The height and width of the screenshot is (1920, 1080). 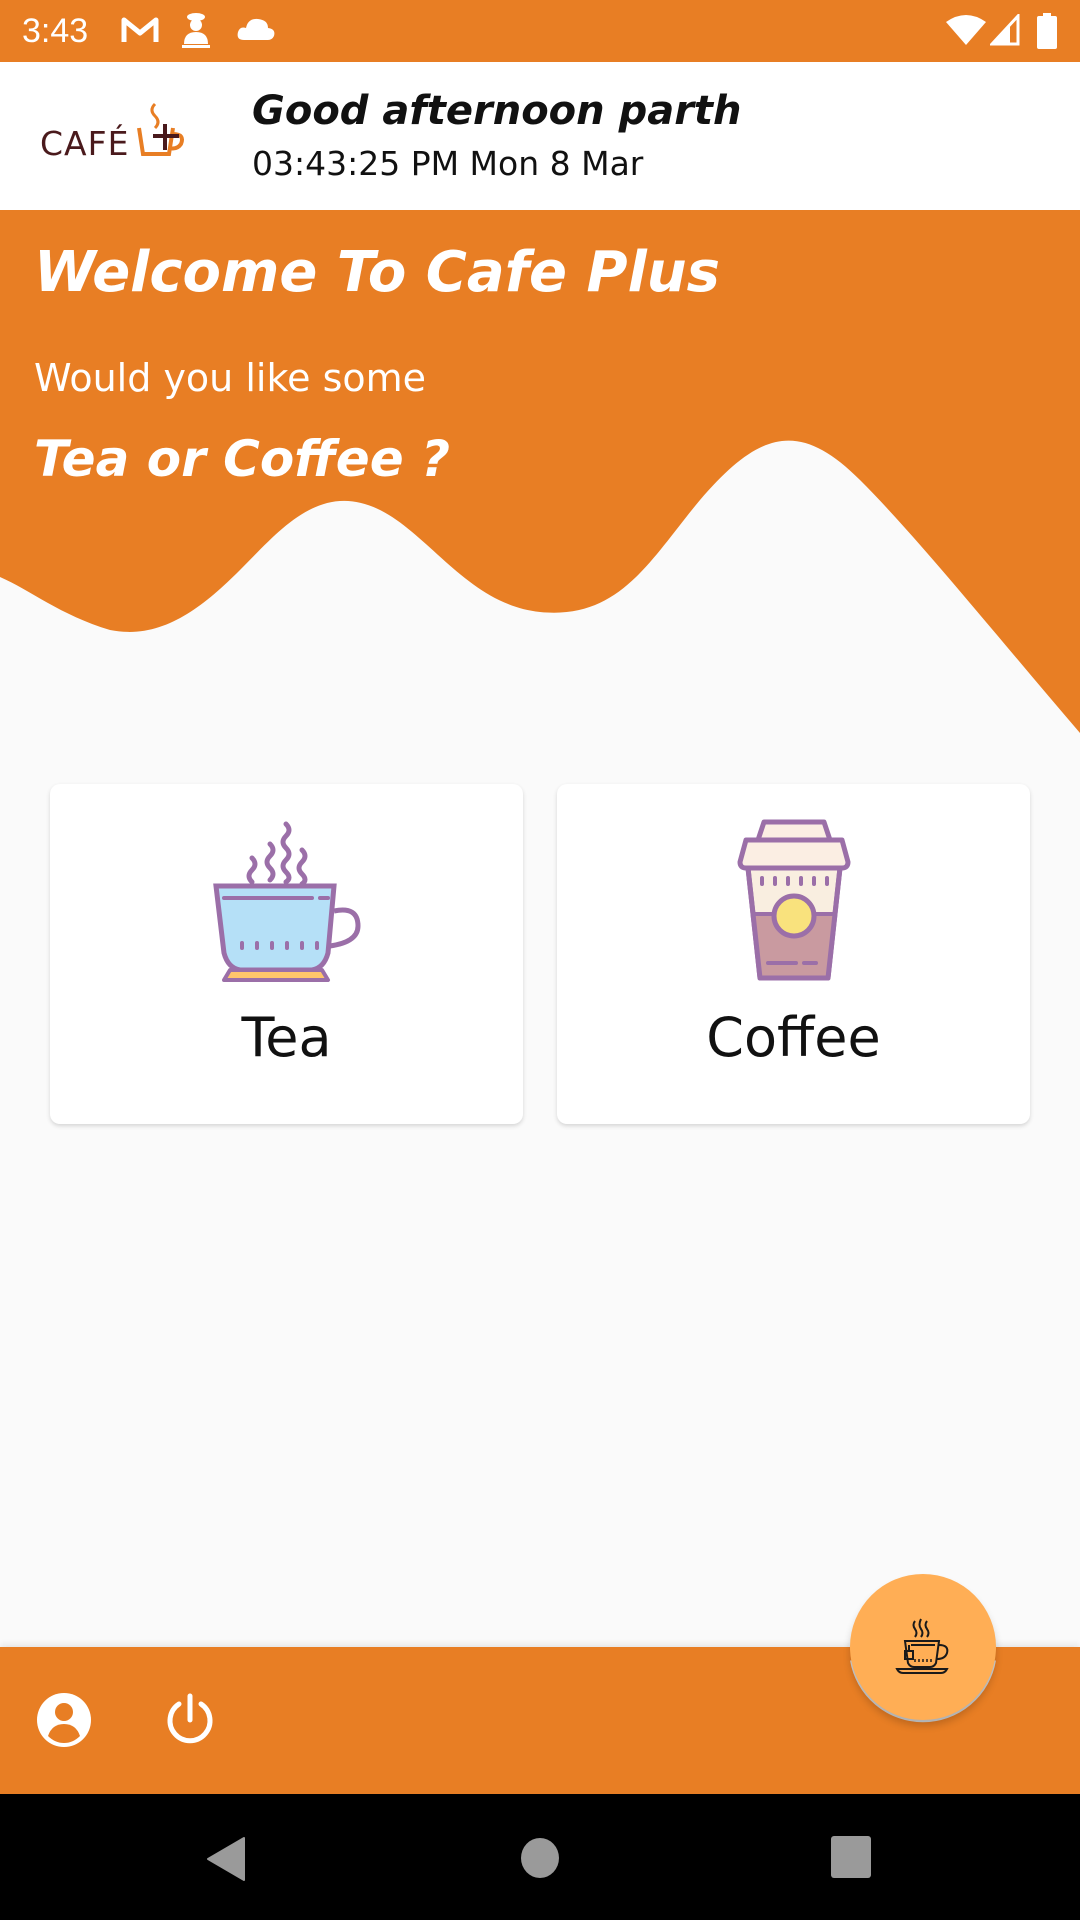 I want to click on back-icon, so click(x=226, y=1859).